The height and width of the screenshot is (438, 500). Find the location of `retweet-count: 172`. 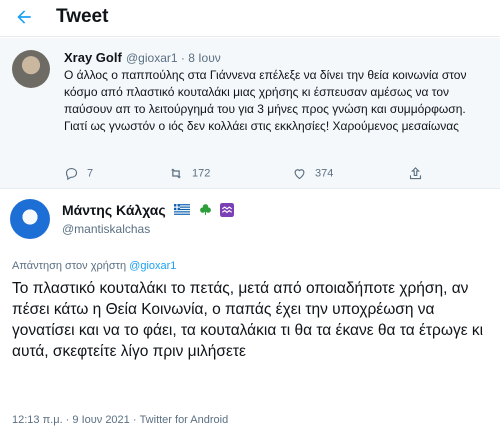

retweet-count: 172 is located at coordinates (201, 173).